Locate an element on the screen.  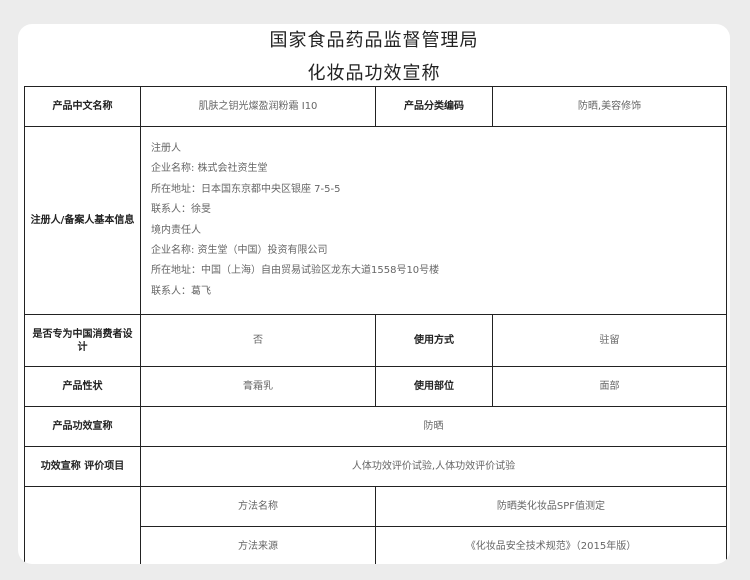
usage-area-value: 面部 is located at coordinates (609, 386).